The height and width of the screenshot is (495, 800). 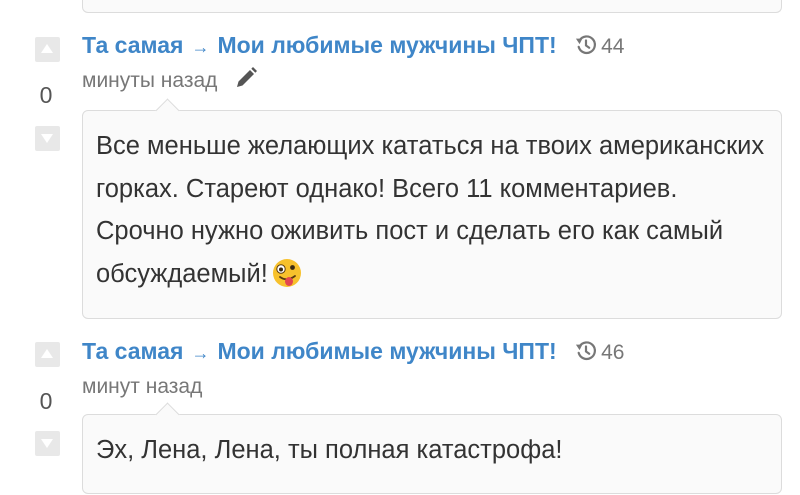 What do you see at coordinates (432, 81) in the screenshot?
I see `comment-header-line2: минуты назад` at bounding box center [432, 81].